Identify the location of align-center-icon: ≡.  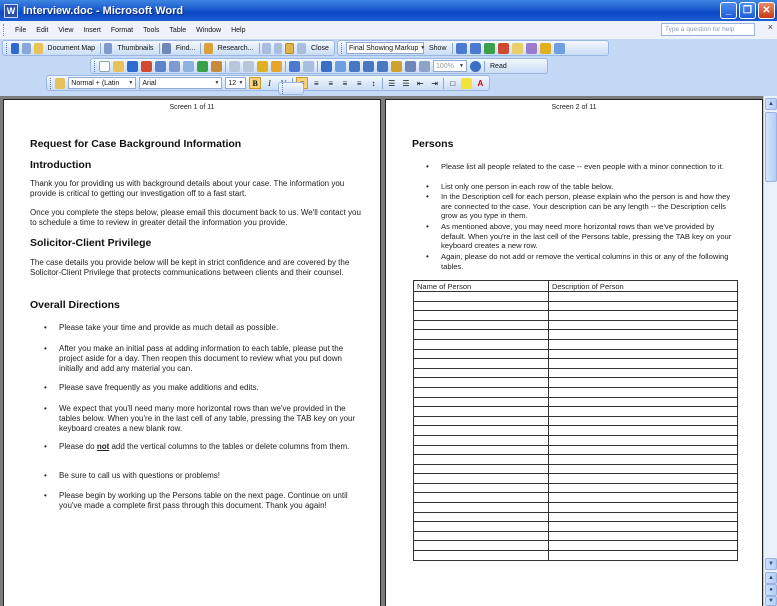
(316, 83).